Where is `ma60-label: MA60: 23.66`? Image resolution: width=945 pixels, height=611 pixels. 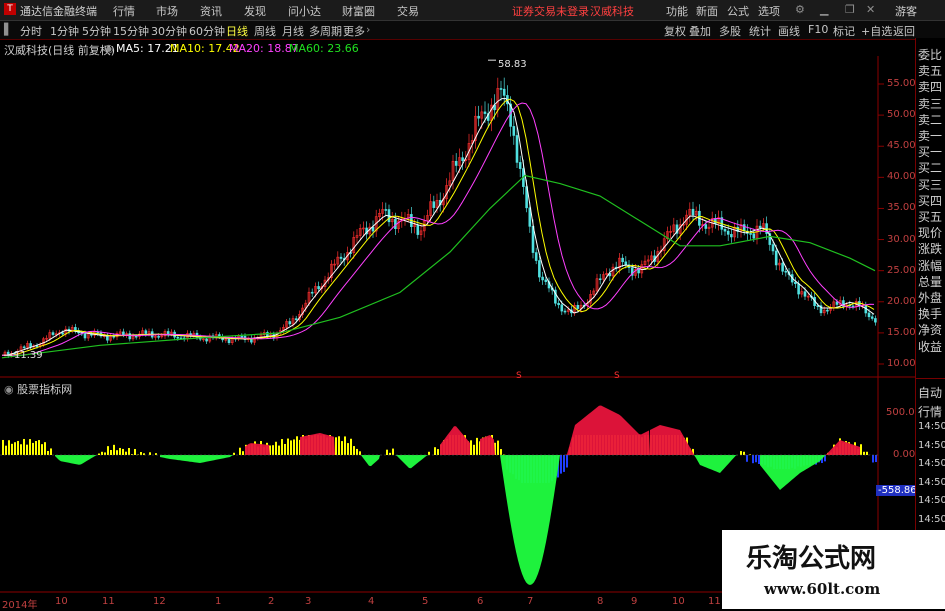 ma60-label: MA60: 23.66 is located at coordinates (324, 48).